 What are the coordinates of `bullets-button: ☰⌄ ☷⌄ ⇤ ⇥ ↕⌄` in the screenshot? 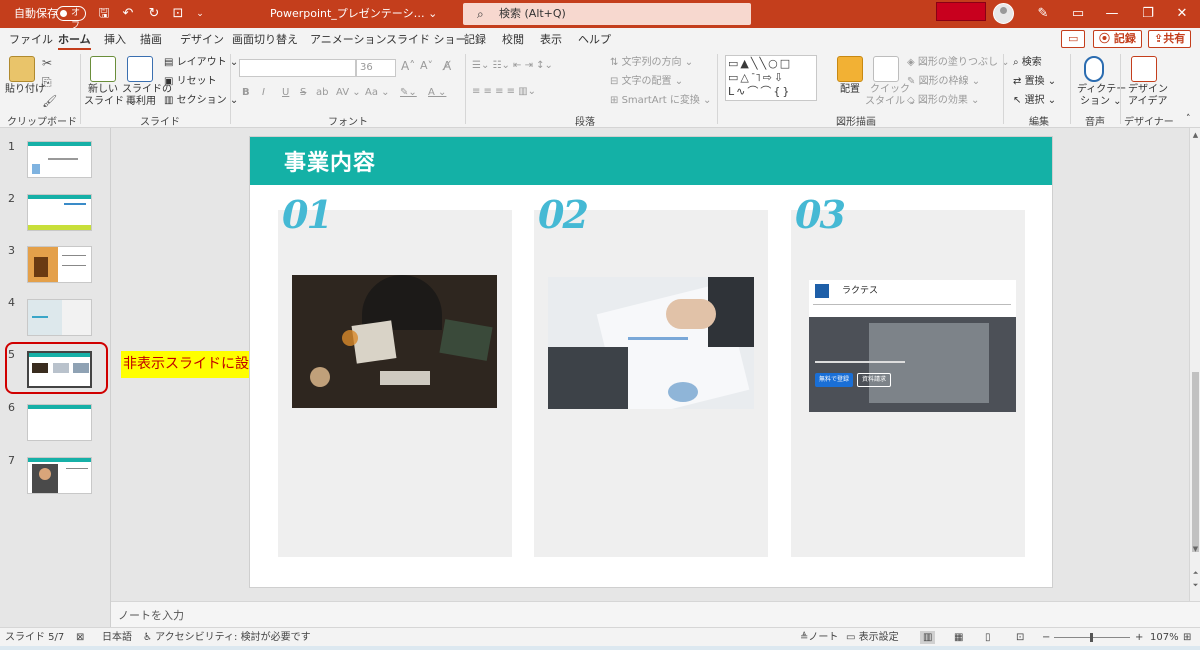 It's located at (512, 66).